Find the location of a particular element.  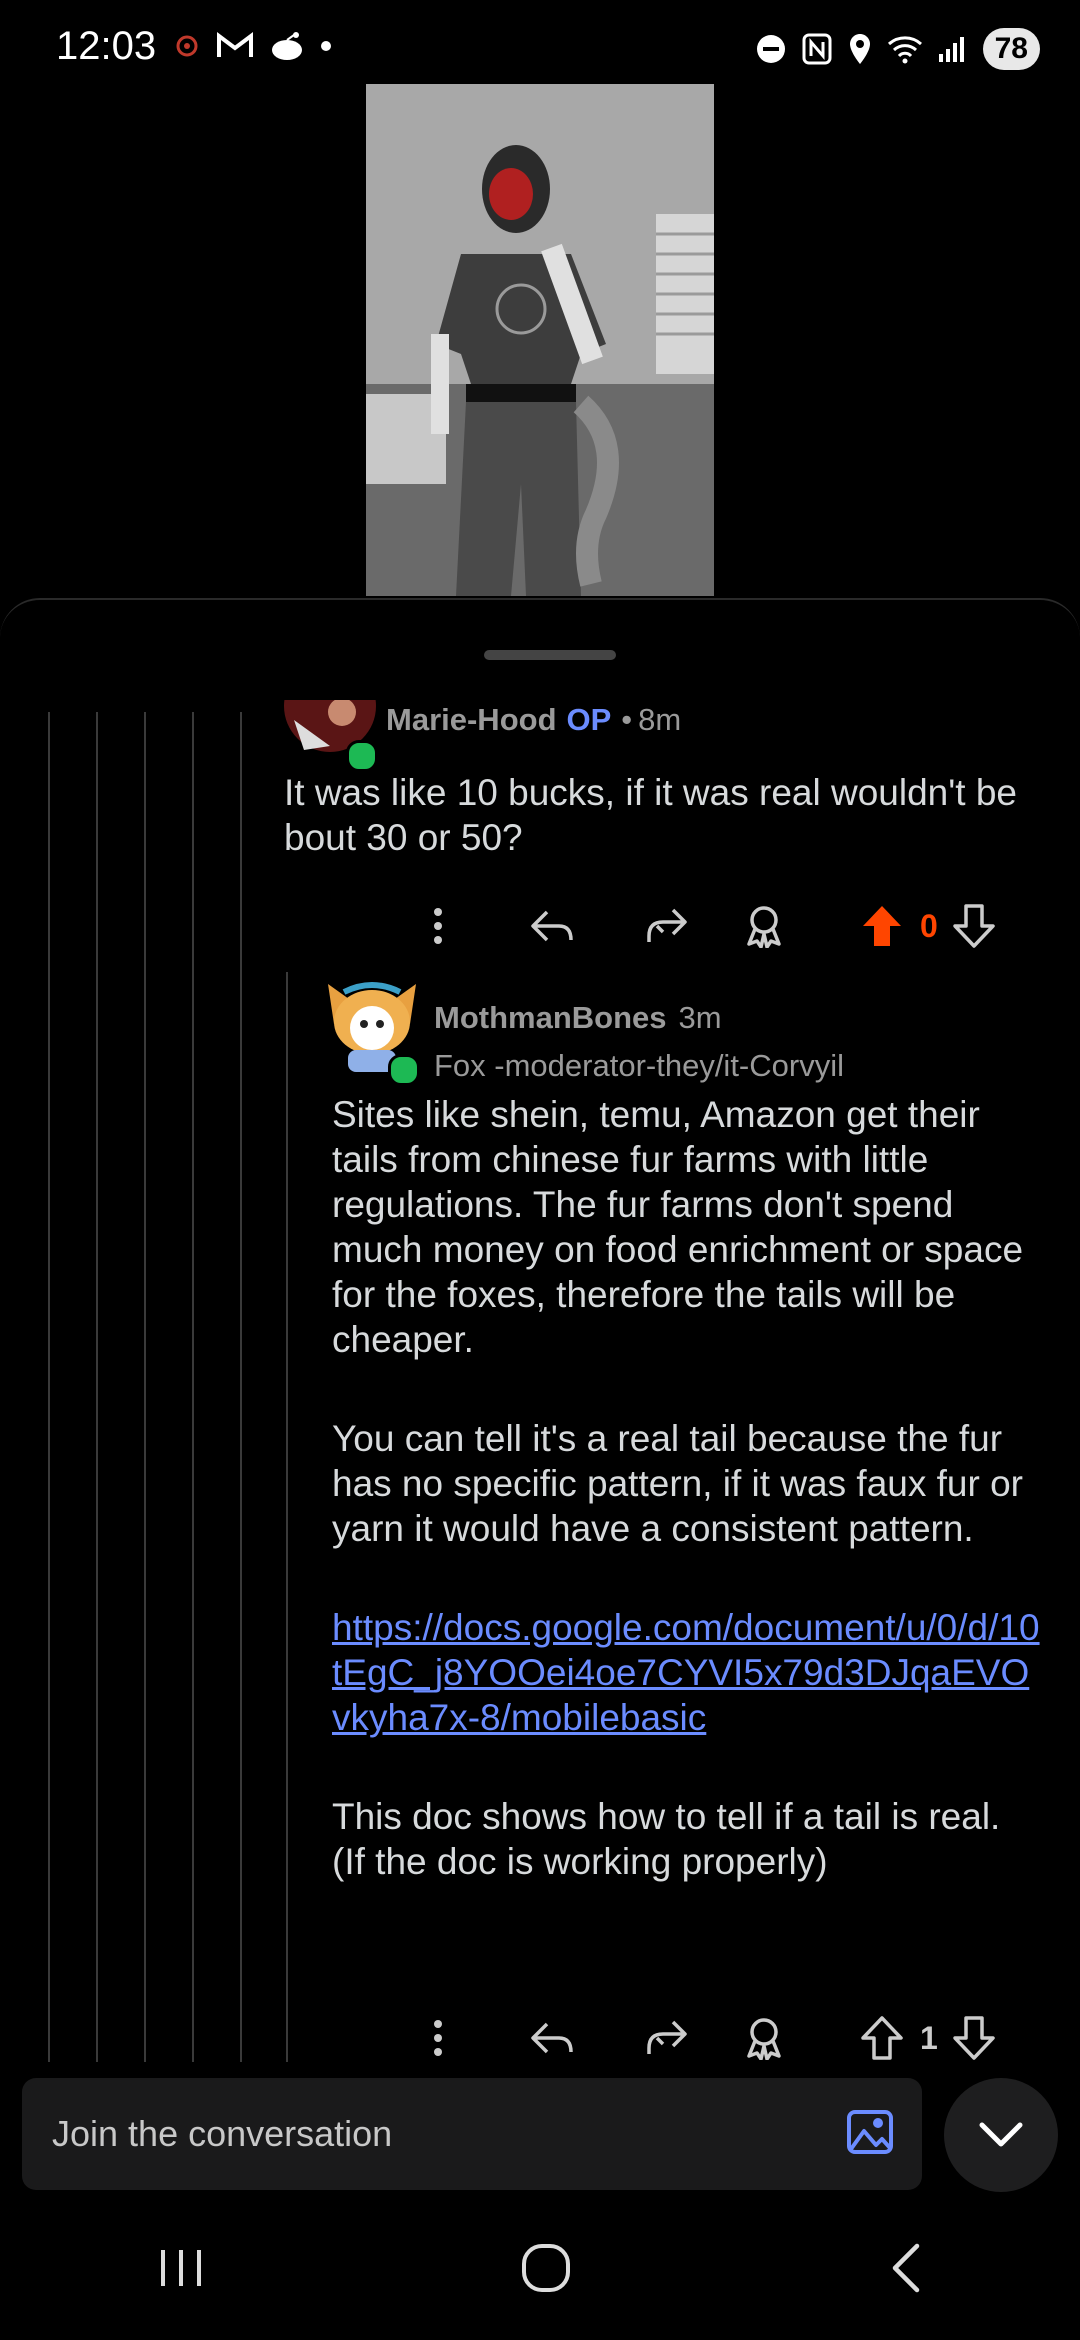

dot-icon is located at coordinates (326, 46).